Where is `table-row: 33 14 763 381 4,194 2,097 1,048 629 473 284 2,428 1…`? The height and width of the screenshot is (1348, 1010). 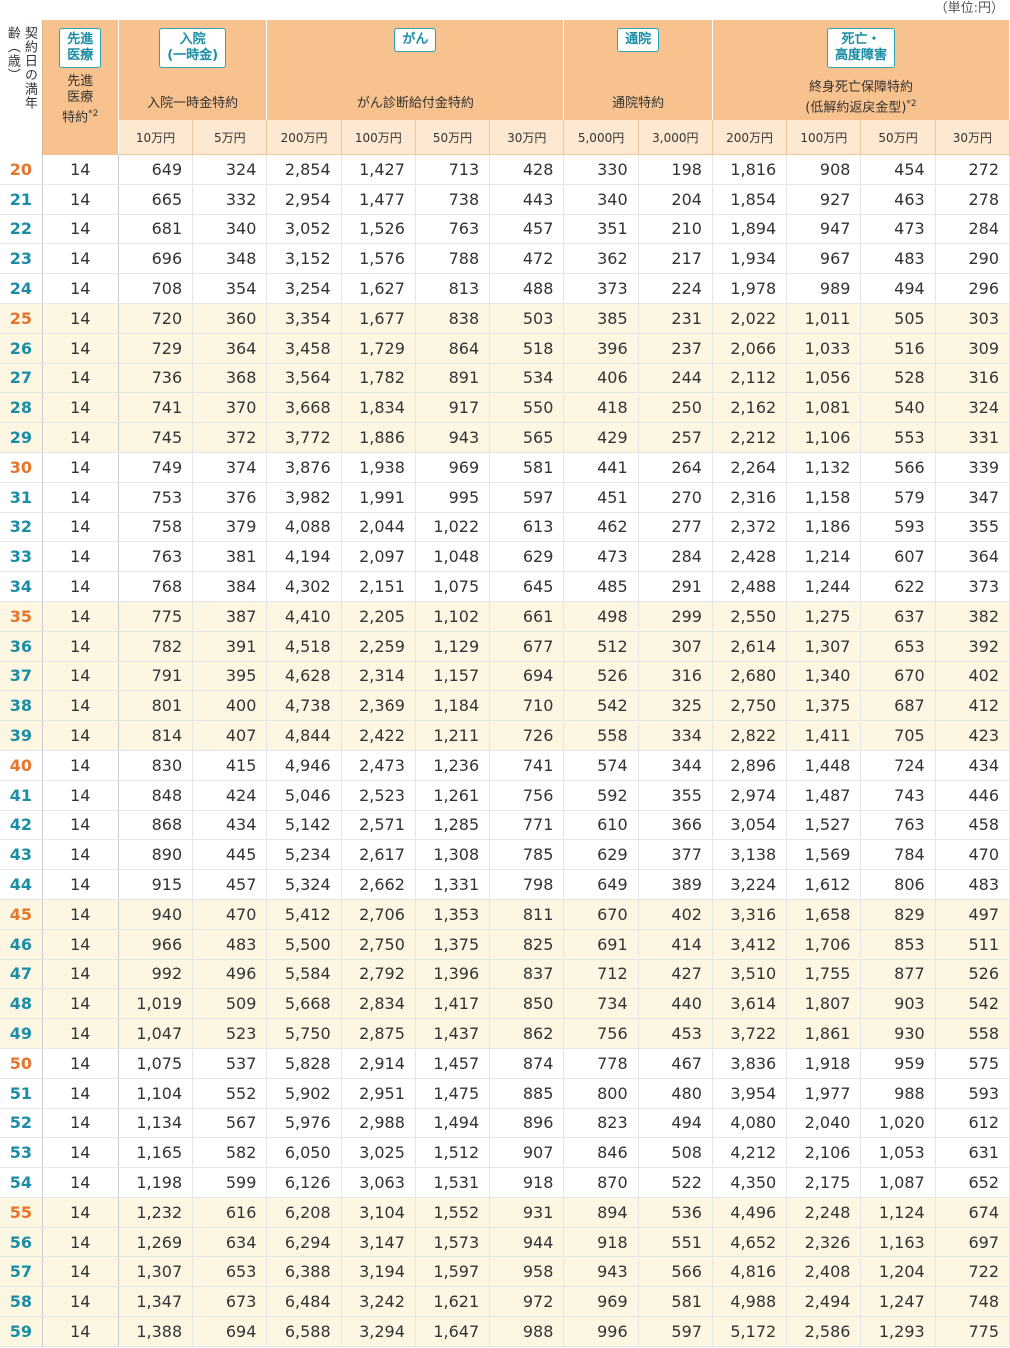
table-row: 33 14 763 381 4,194 2,097 1,048 629 473 284 2,428 1… is located at coordinates (505, 557).